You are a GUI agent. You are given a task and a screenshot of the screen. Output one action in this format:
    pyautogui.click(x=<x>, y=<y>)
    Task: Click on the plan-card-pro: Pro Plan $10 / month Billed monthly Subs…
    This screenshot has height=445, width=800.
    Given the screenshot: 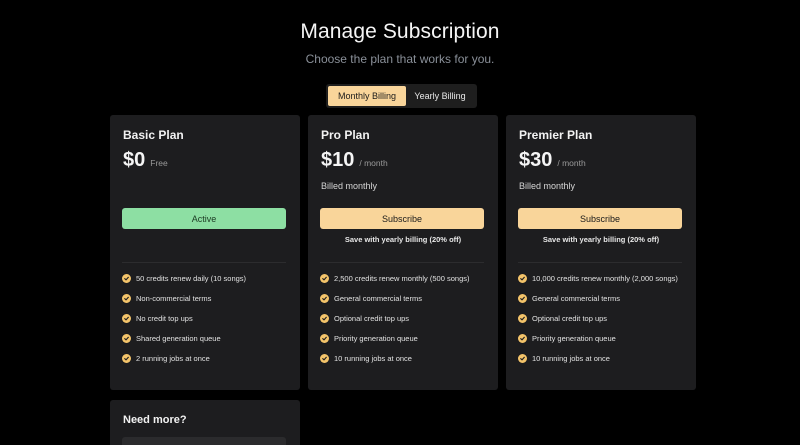 What is the action you would take?
    pyautogui.click(x=403, y=252)
    